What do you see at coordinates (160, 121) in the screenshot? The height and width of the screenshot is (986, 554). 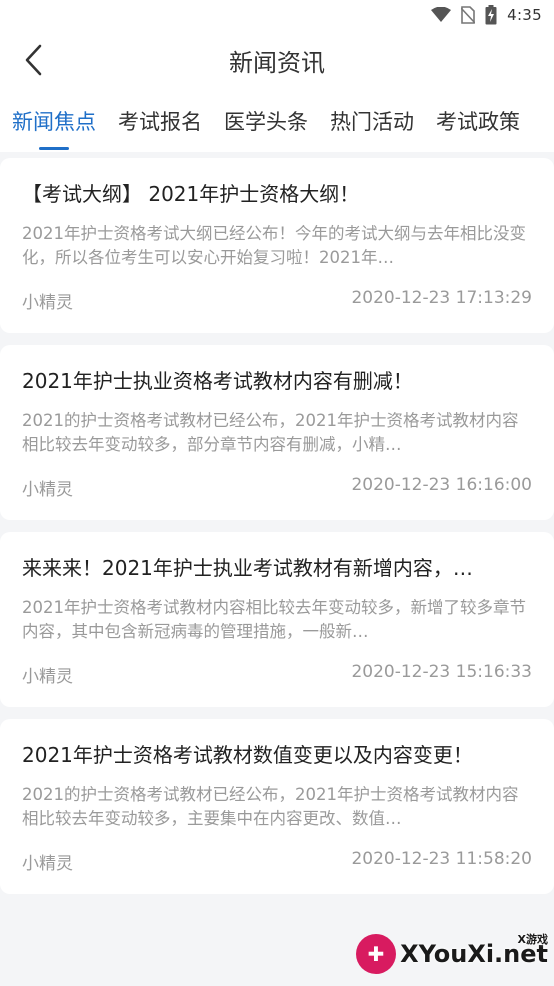 I see `tab-exam-registration: 考试报名` at bounding box center [160, 121].